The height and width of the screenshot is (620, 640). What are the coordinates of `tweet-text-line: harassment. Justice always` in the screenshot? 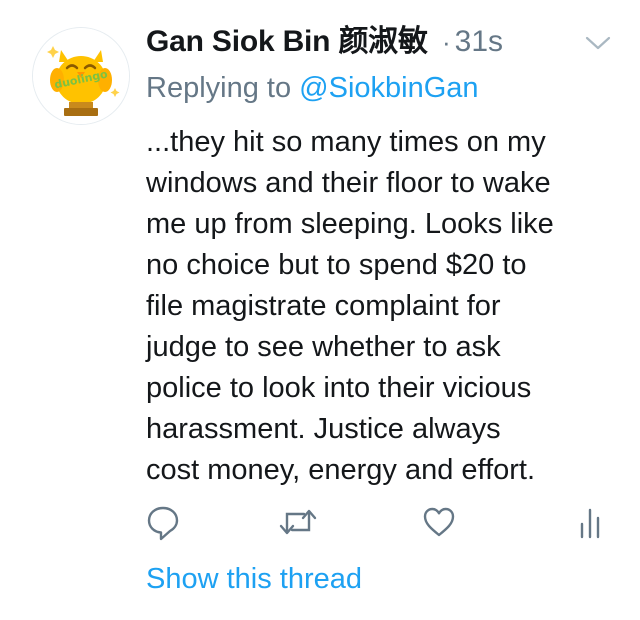 It's located at (323, 429).